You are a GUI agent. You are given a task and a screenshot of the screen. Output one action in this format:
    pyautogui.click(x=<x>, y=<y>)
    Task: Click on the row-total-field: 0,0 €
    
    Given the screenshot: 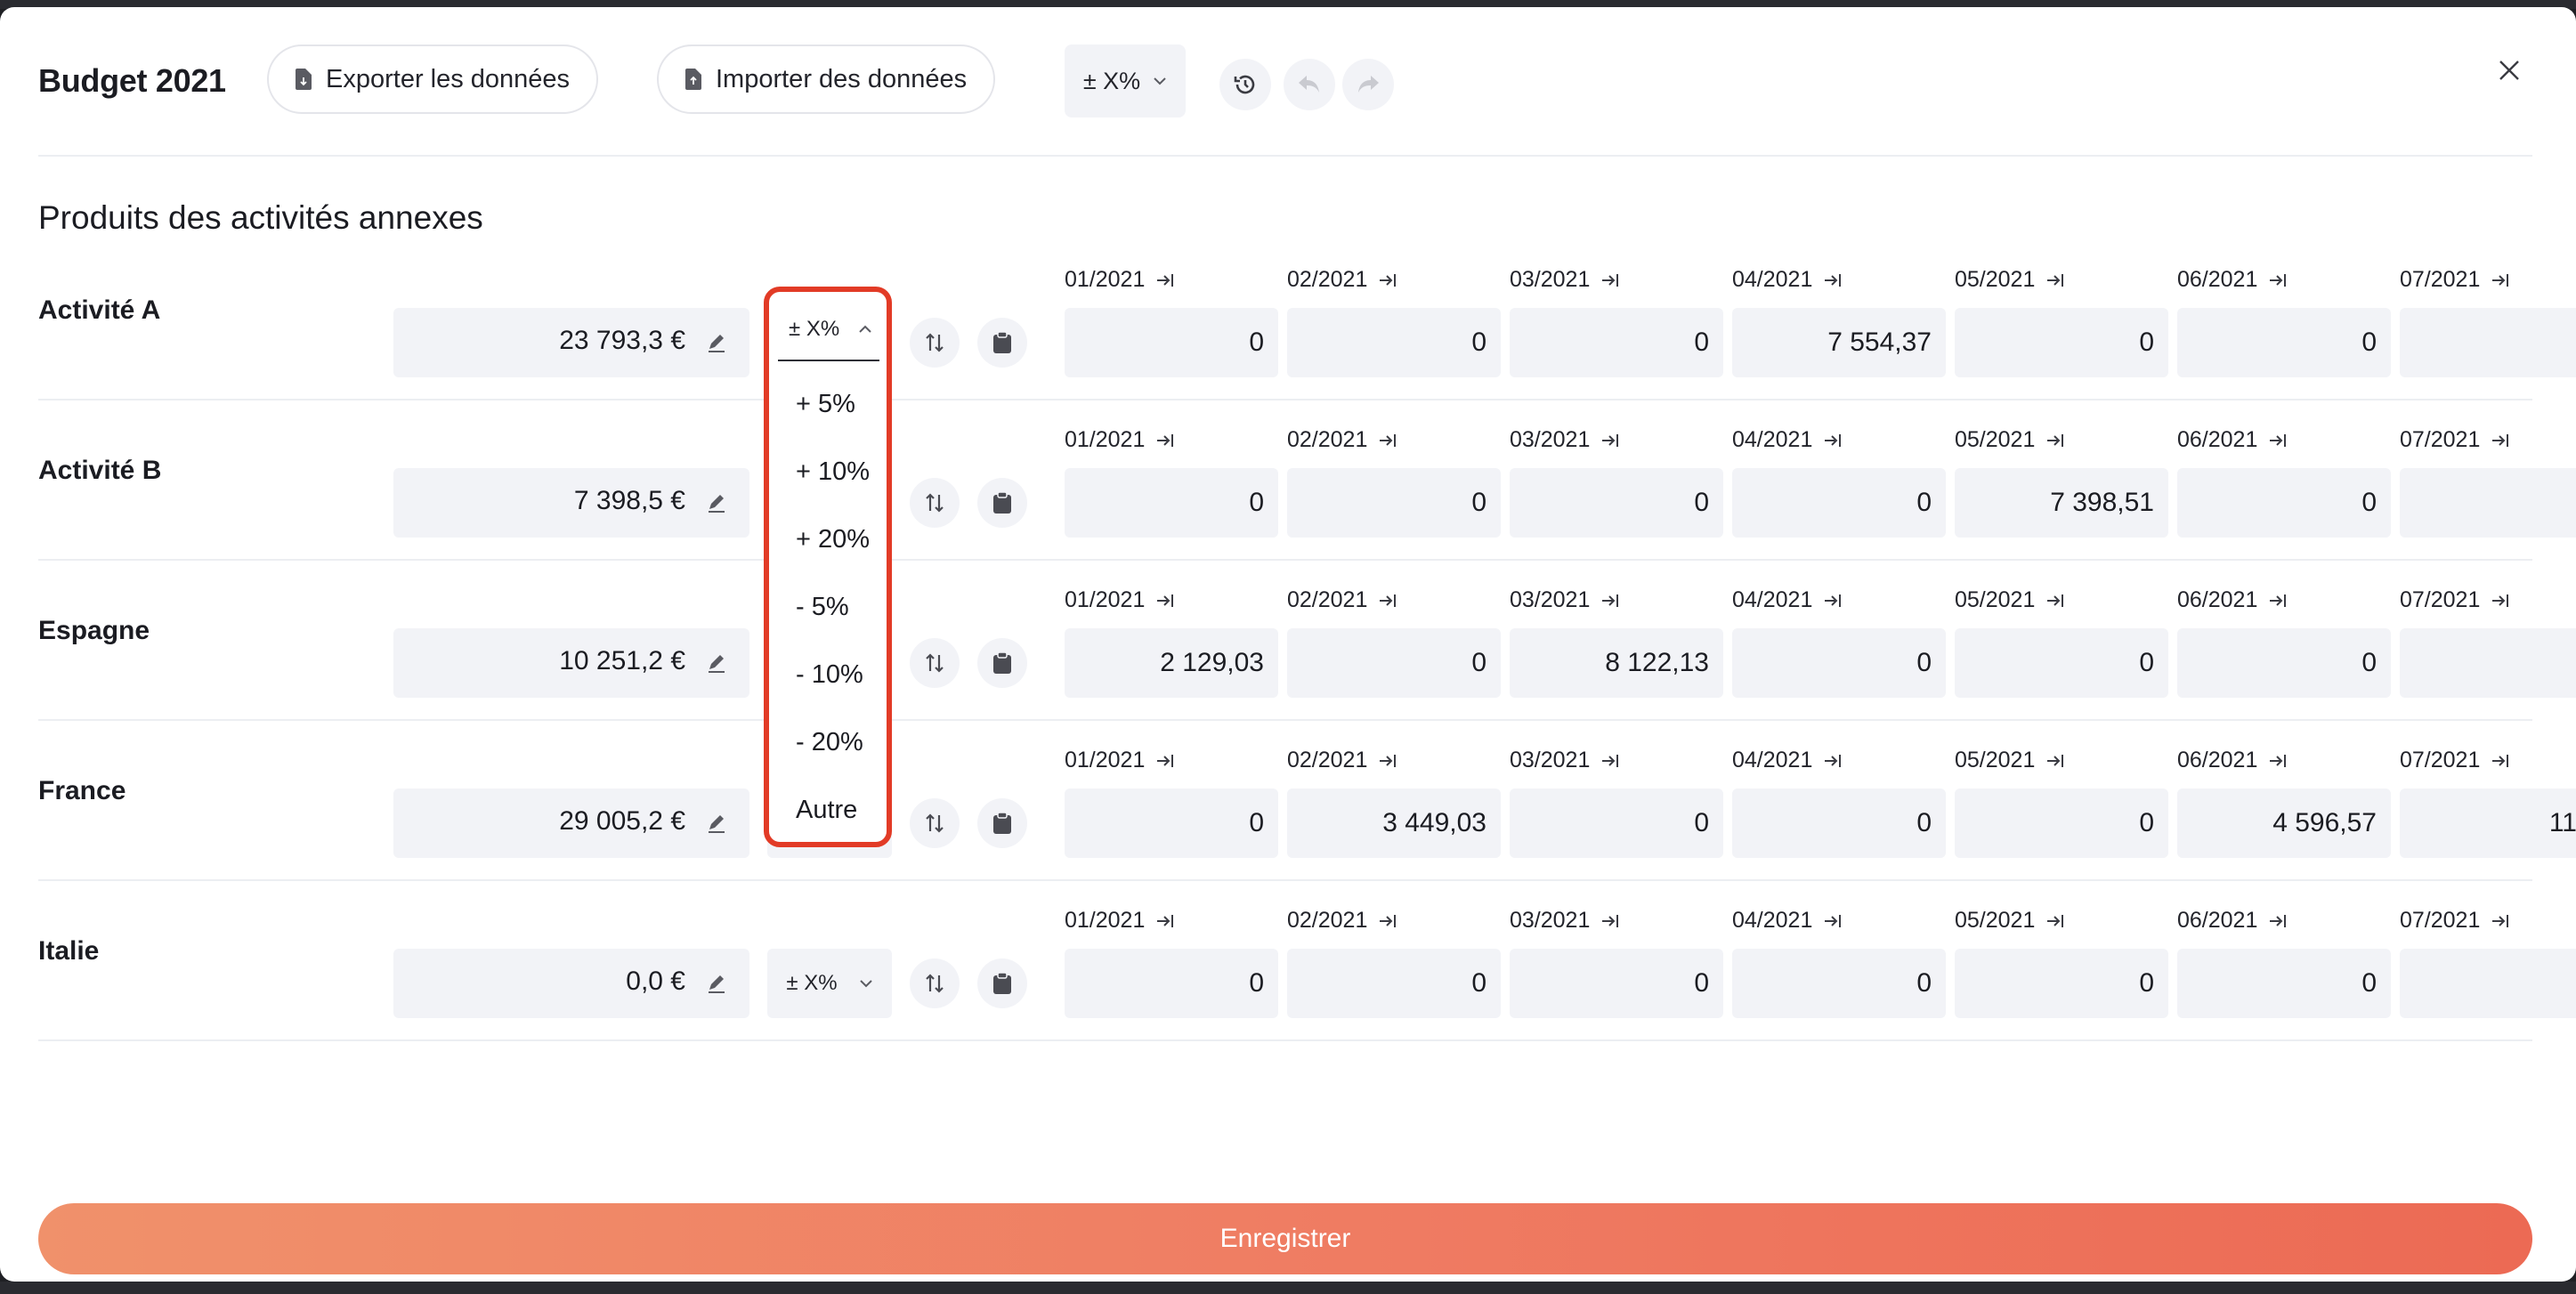 What is the action you would take?
    pyautogui.click(x=571, y=984)
    